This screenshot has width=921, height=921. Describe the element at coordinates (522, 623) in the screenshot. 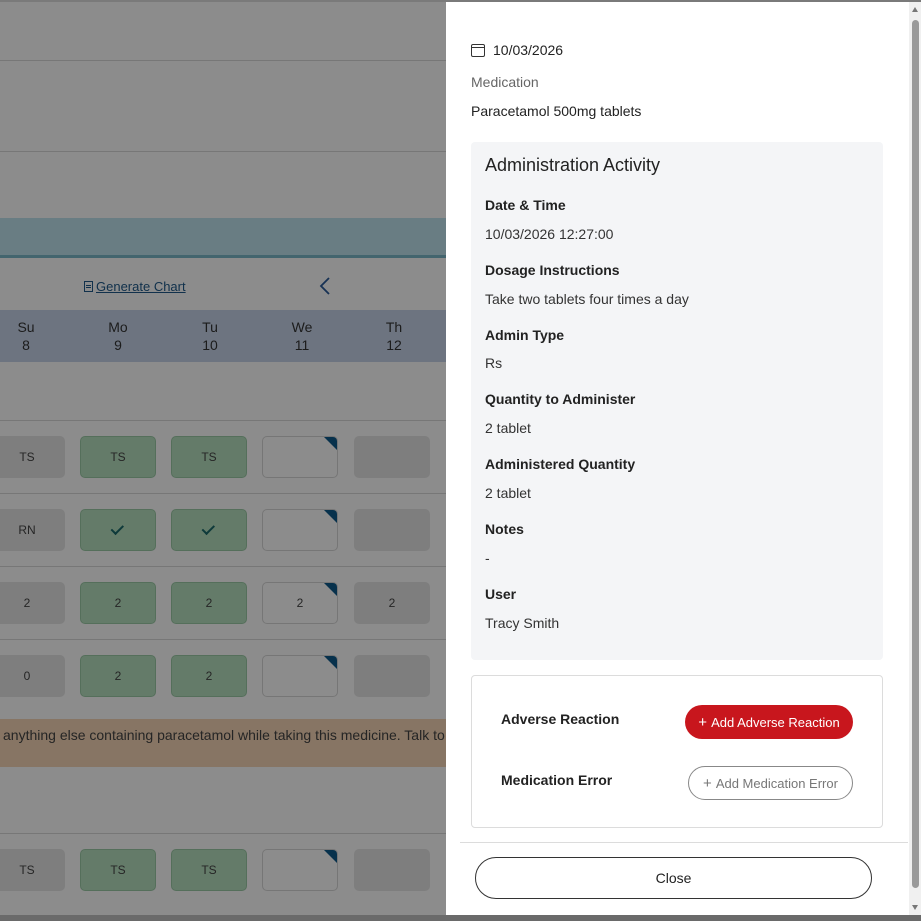

I see `field-value: Tracy Smith` at that location.